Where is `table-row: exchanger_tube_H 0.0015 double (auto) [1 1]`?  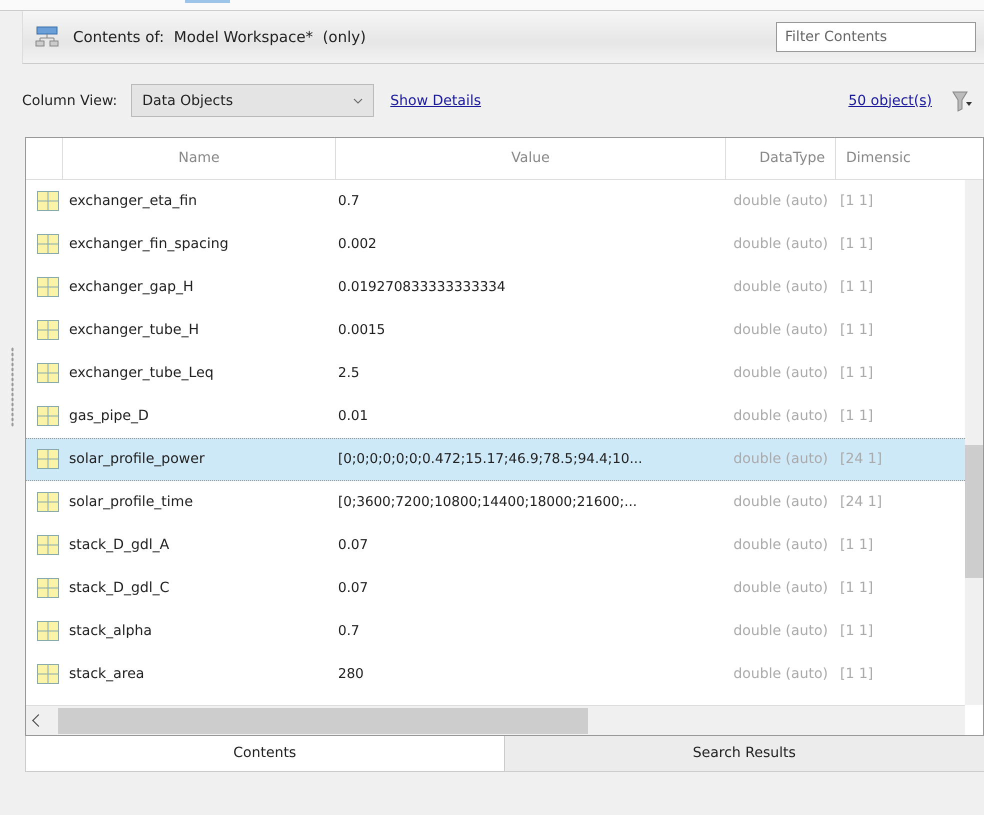 table-row: exchanger_tube_H 0.0015 double (auto) [1 1] is located at coordinates (495, 330).